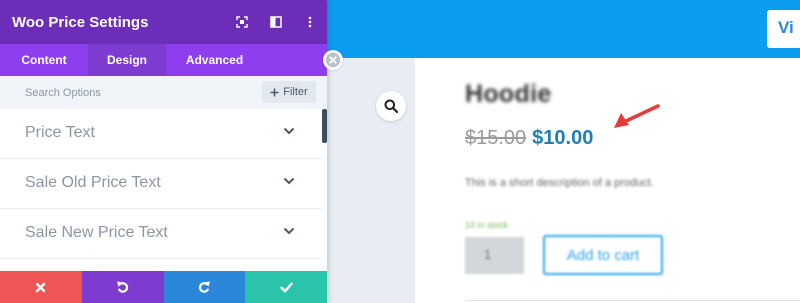  I want to click on split-view-icon, so click(276, 22).